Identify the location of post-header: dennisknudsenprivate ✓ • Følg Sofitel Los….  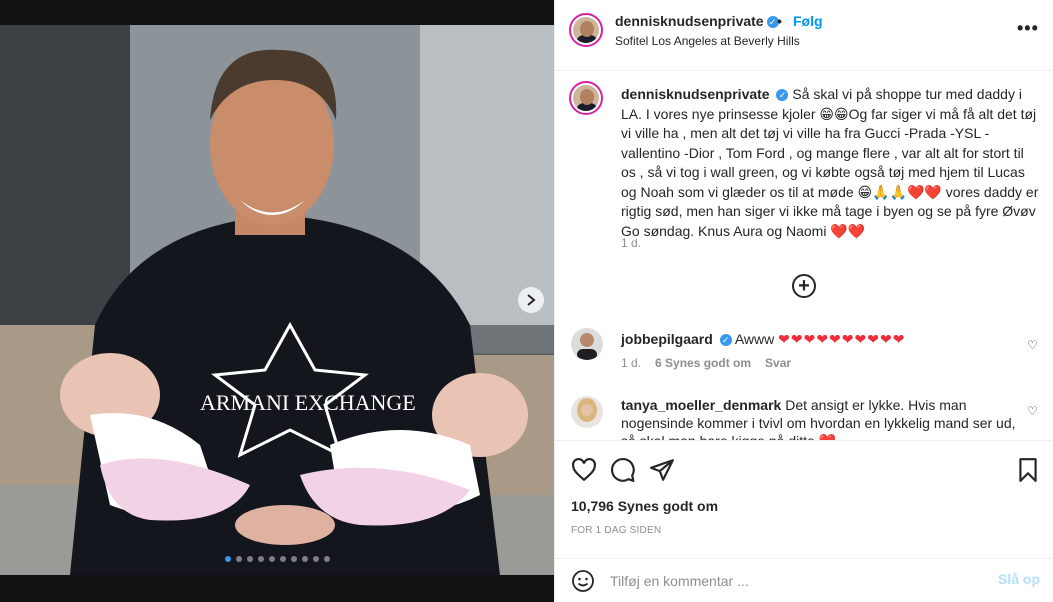
(804, 35).